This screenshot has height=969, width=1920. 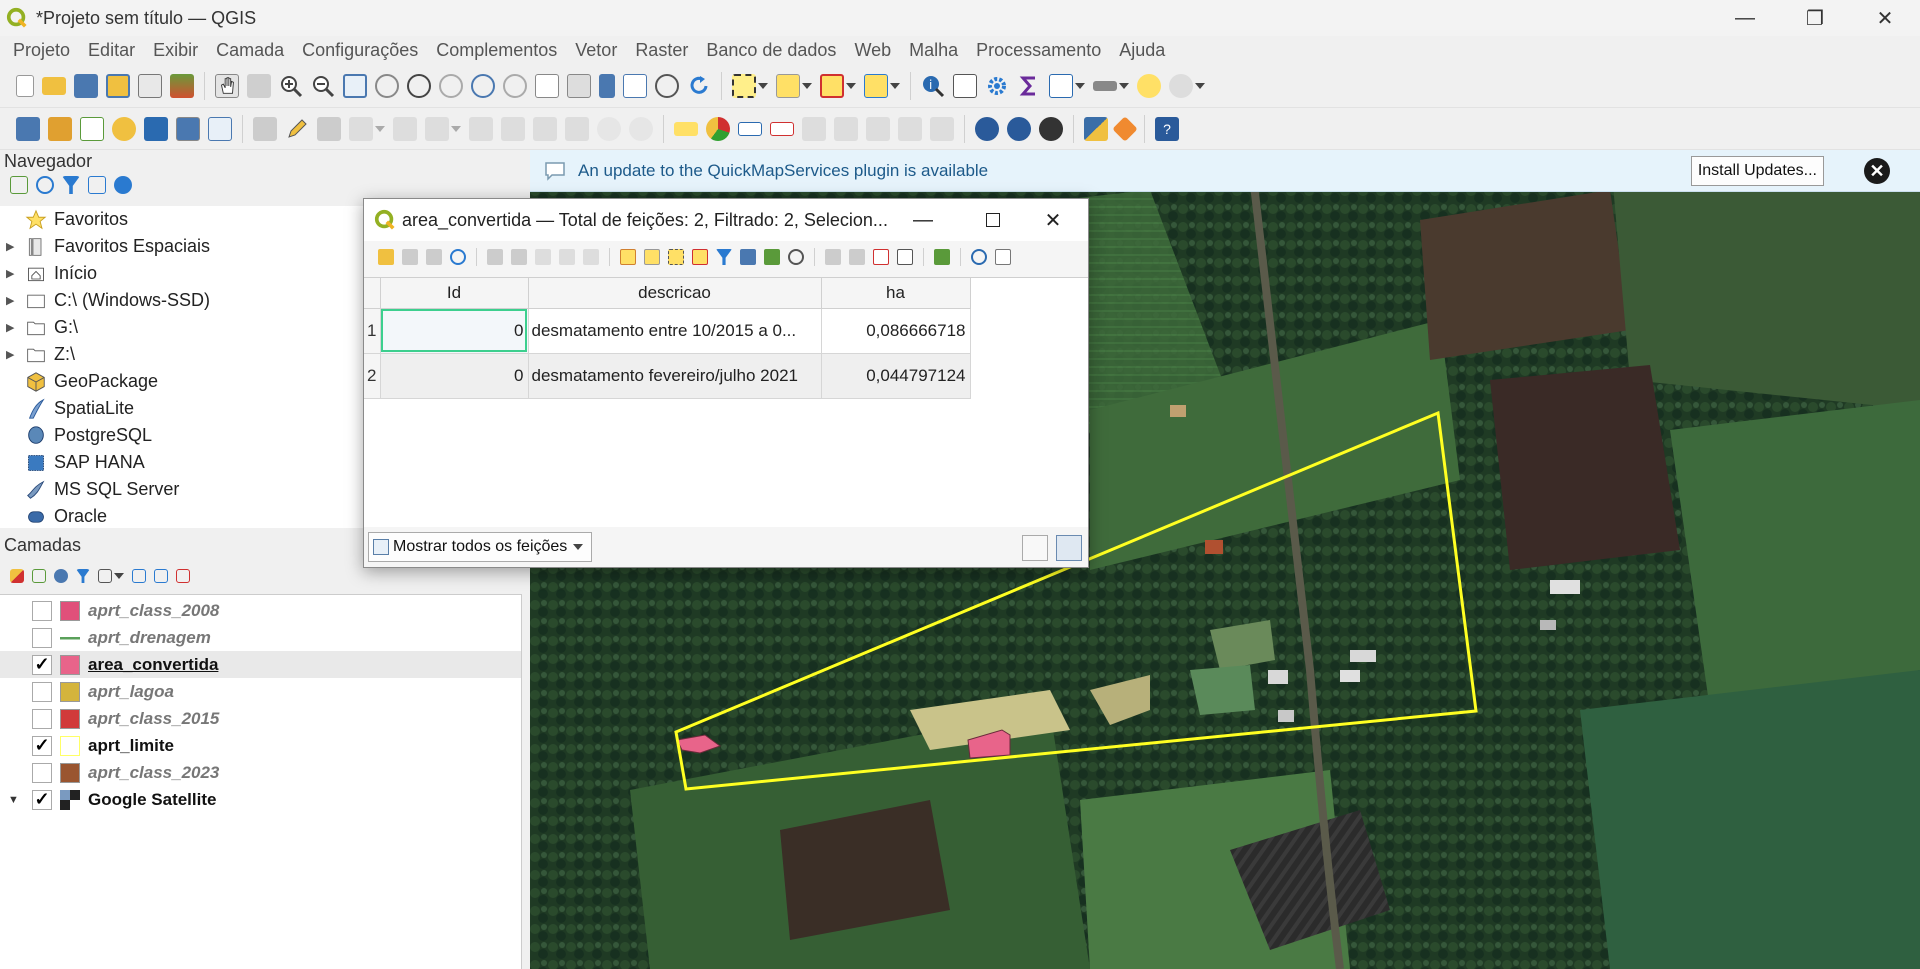 I want to click on menu-camada: Camada, so click(x=250, y=50).